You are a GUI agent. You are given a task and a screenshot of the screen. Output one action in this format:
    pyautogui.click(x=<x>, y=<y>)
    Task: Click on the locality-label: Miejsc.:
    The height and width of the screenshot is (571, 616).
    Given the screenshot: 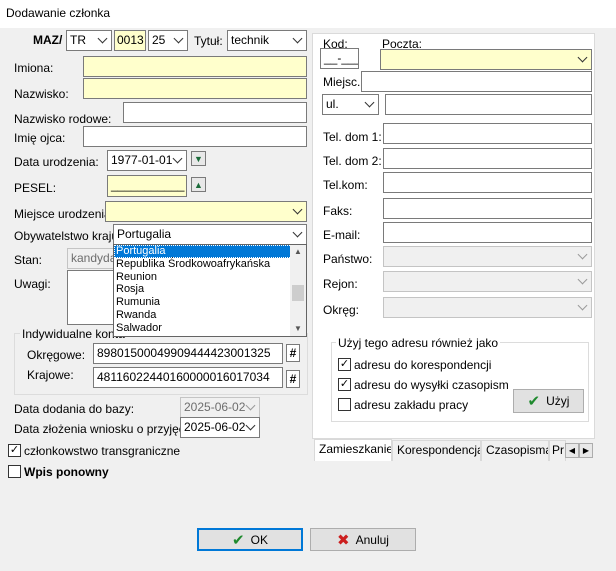 What is the action you would take?
    pyautogui.click(x=343, y=82)
    